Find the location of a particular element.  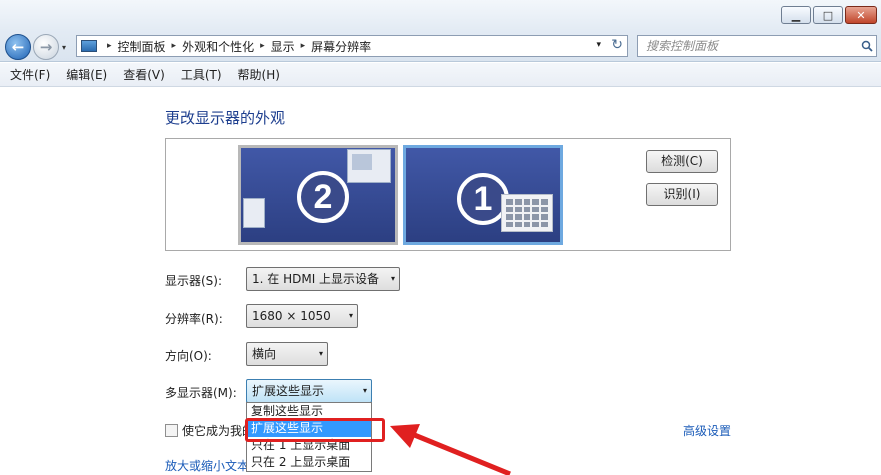

address-bar: ▸ 控制面板 ▸ 外观和个性化 ▸ 显示 ▸ 屏幕分辨率 ▾ ↻ is located at coordinates (352, 46).